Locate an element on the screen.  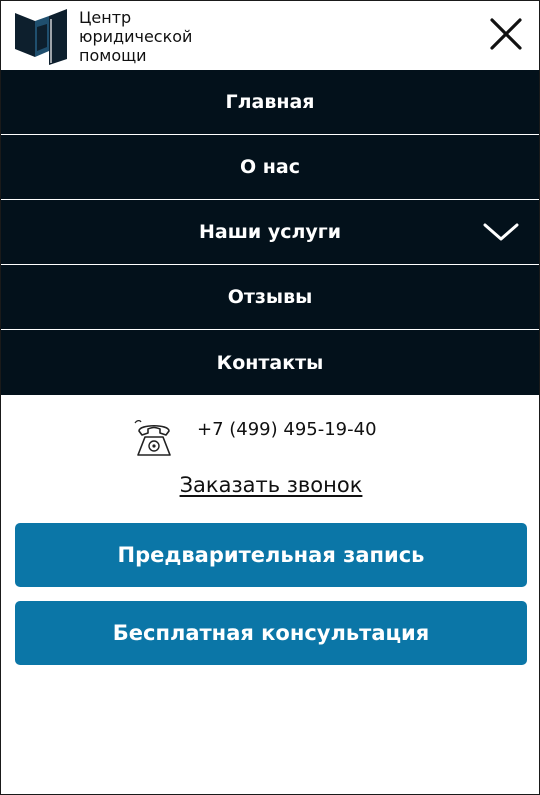
logo-line-2: юридической is located at coordinates (136, 36).